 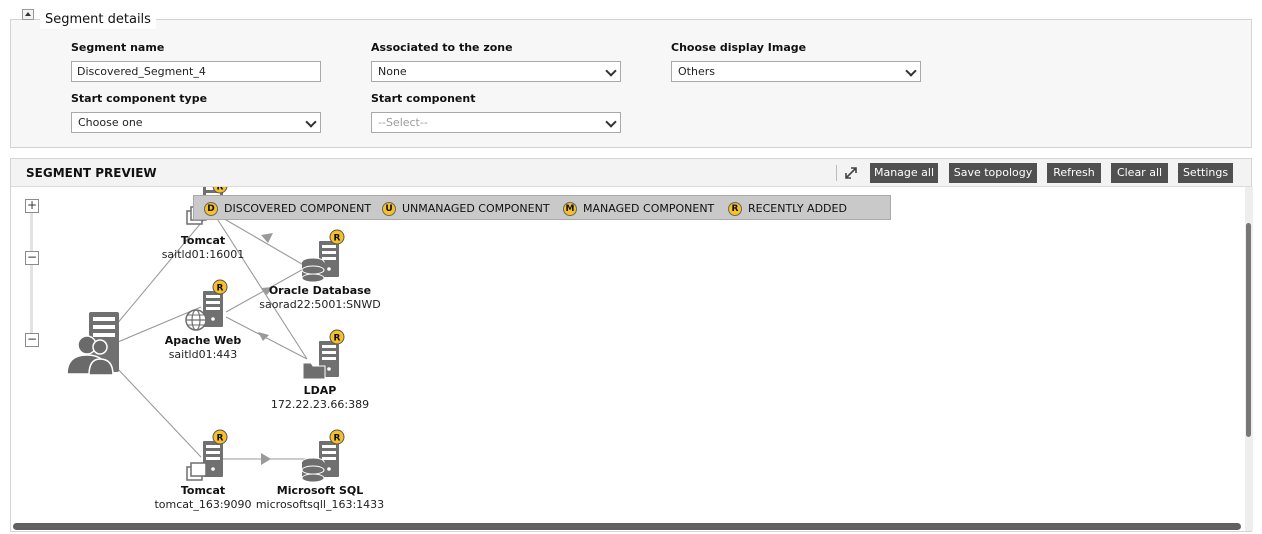 What do you see at coordinates (796, 71) in the screenshot?
I see `display-image-select: Others` at bounding box center [796, 71].